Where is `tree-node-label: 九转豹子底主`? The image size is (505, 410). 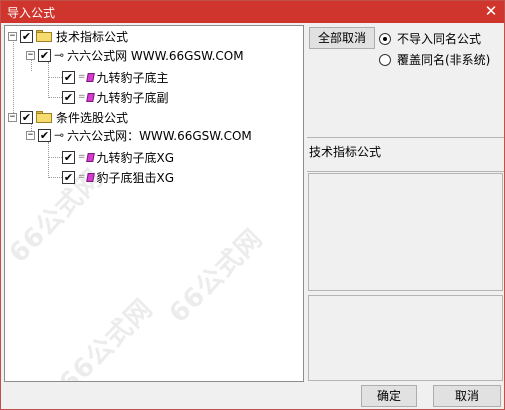 tree-node-label: 九转豹子底主 is located at coordinates (132, 77).